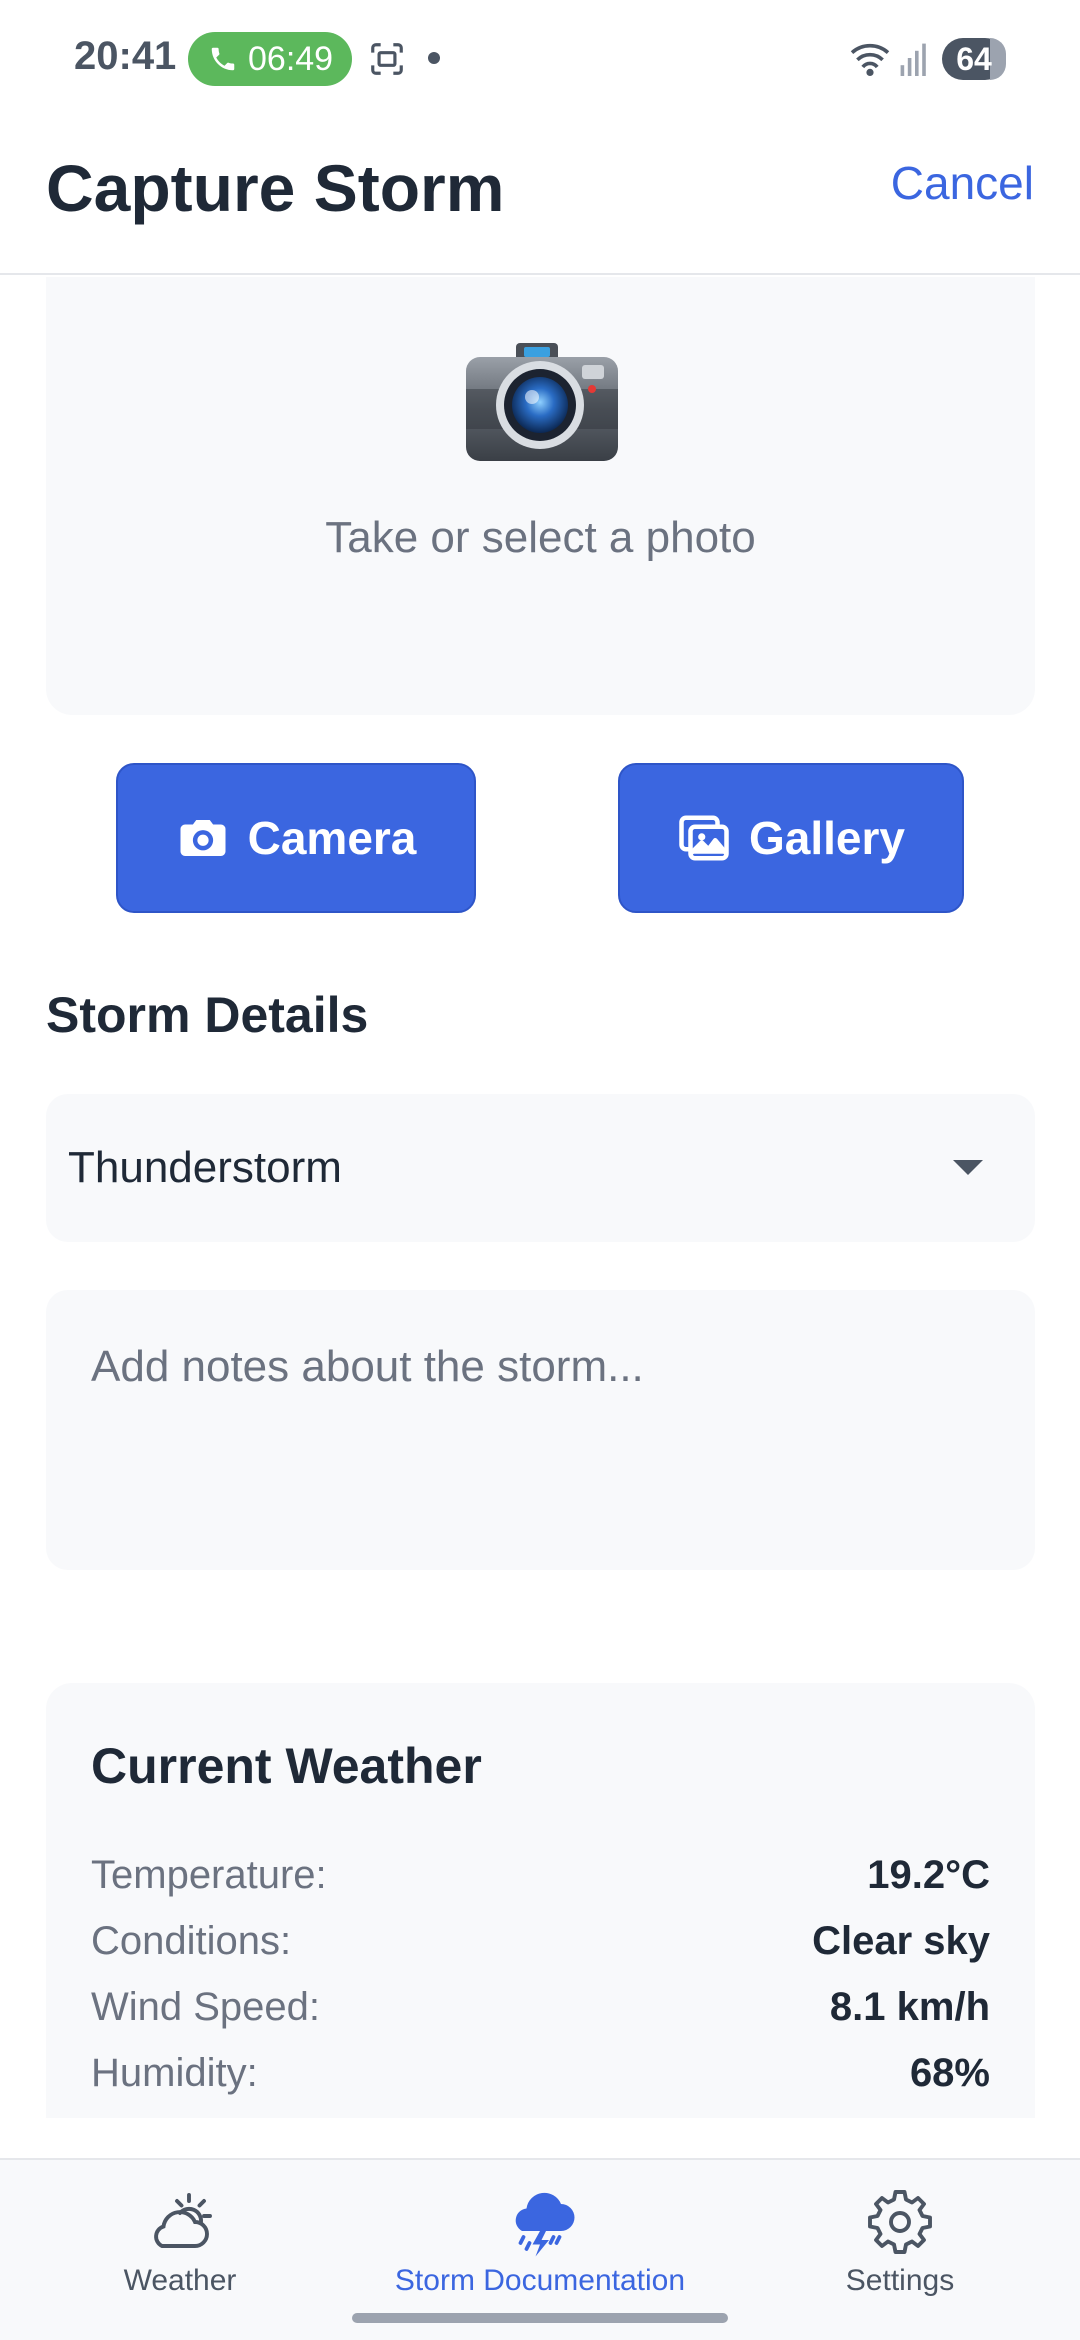 This screenshot has width=1080, height=2340. Describe the element at coordinates (205, 1167) in the screenshot. I see `storm-type-value: Thunderstorm` at that location.